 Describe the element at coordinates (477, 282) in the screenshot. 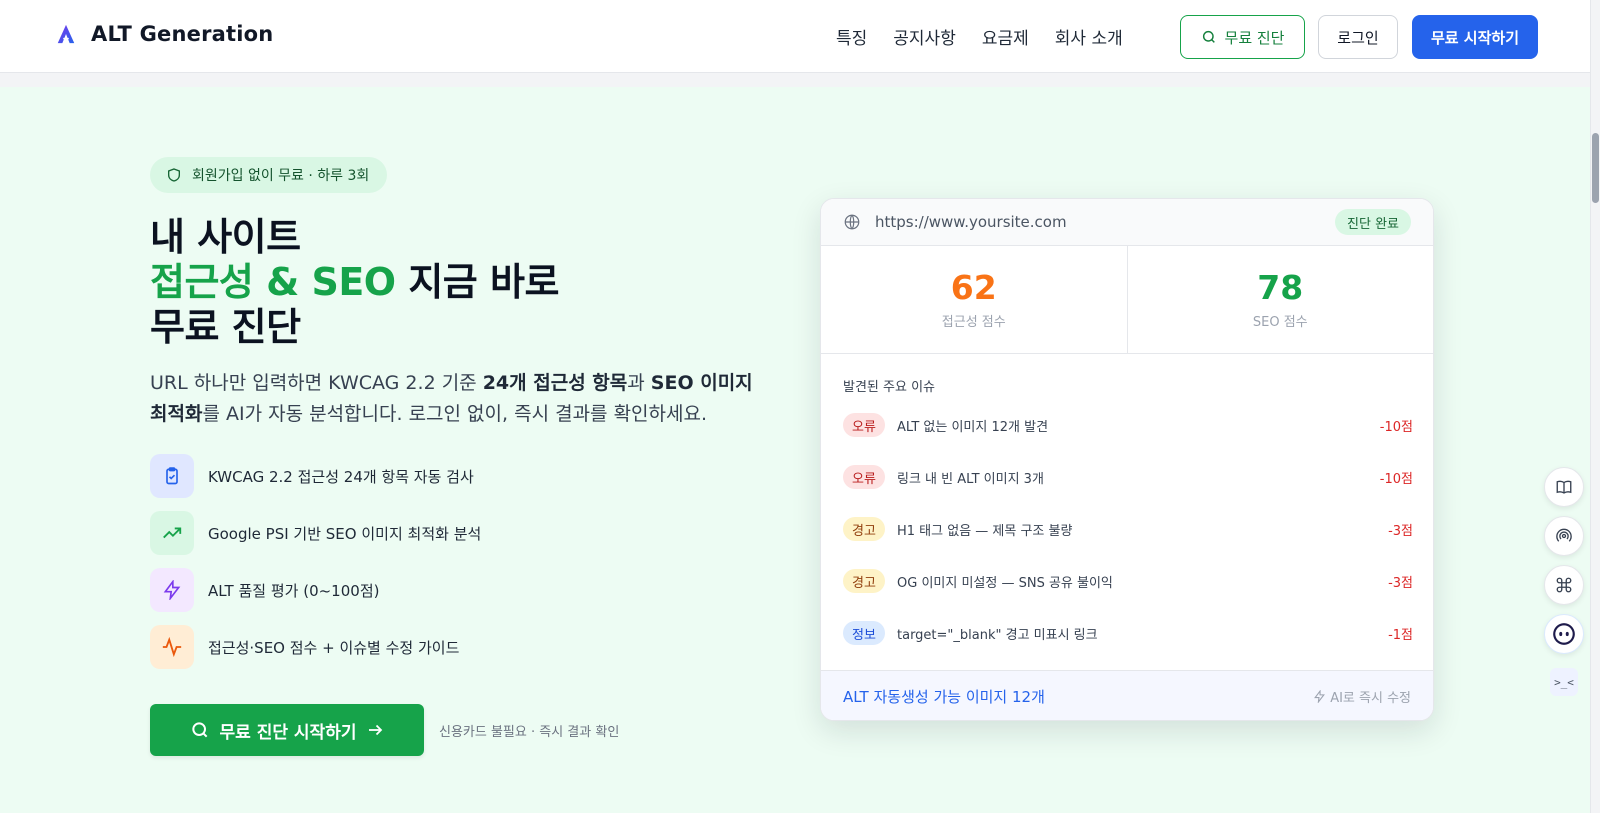

I see `headline-line-2-rest: 지금 바로` at that location.